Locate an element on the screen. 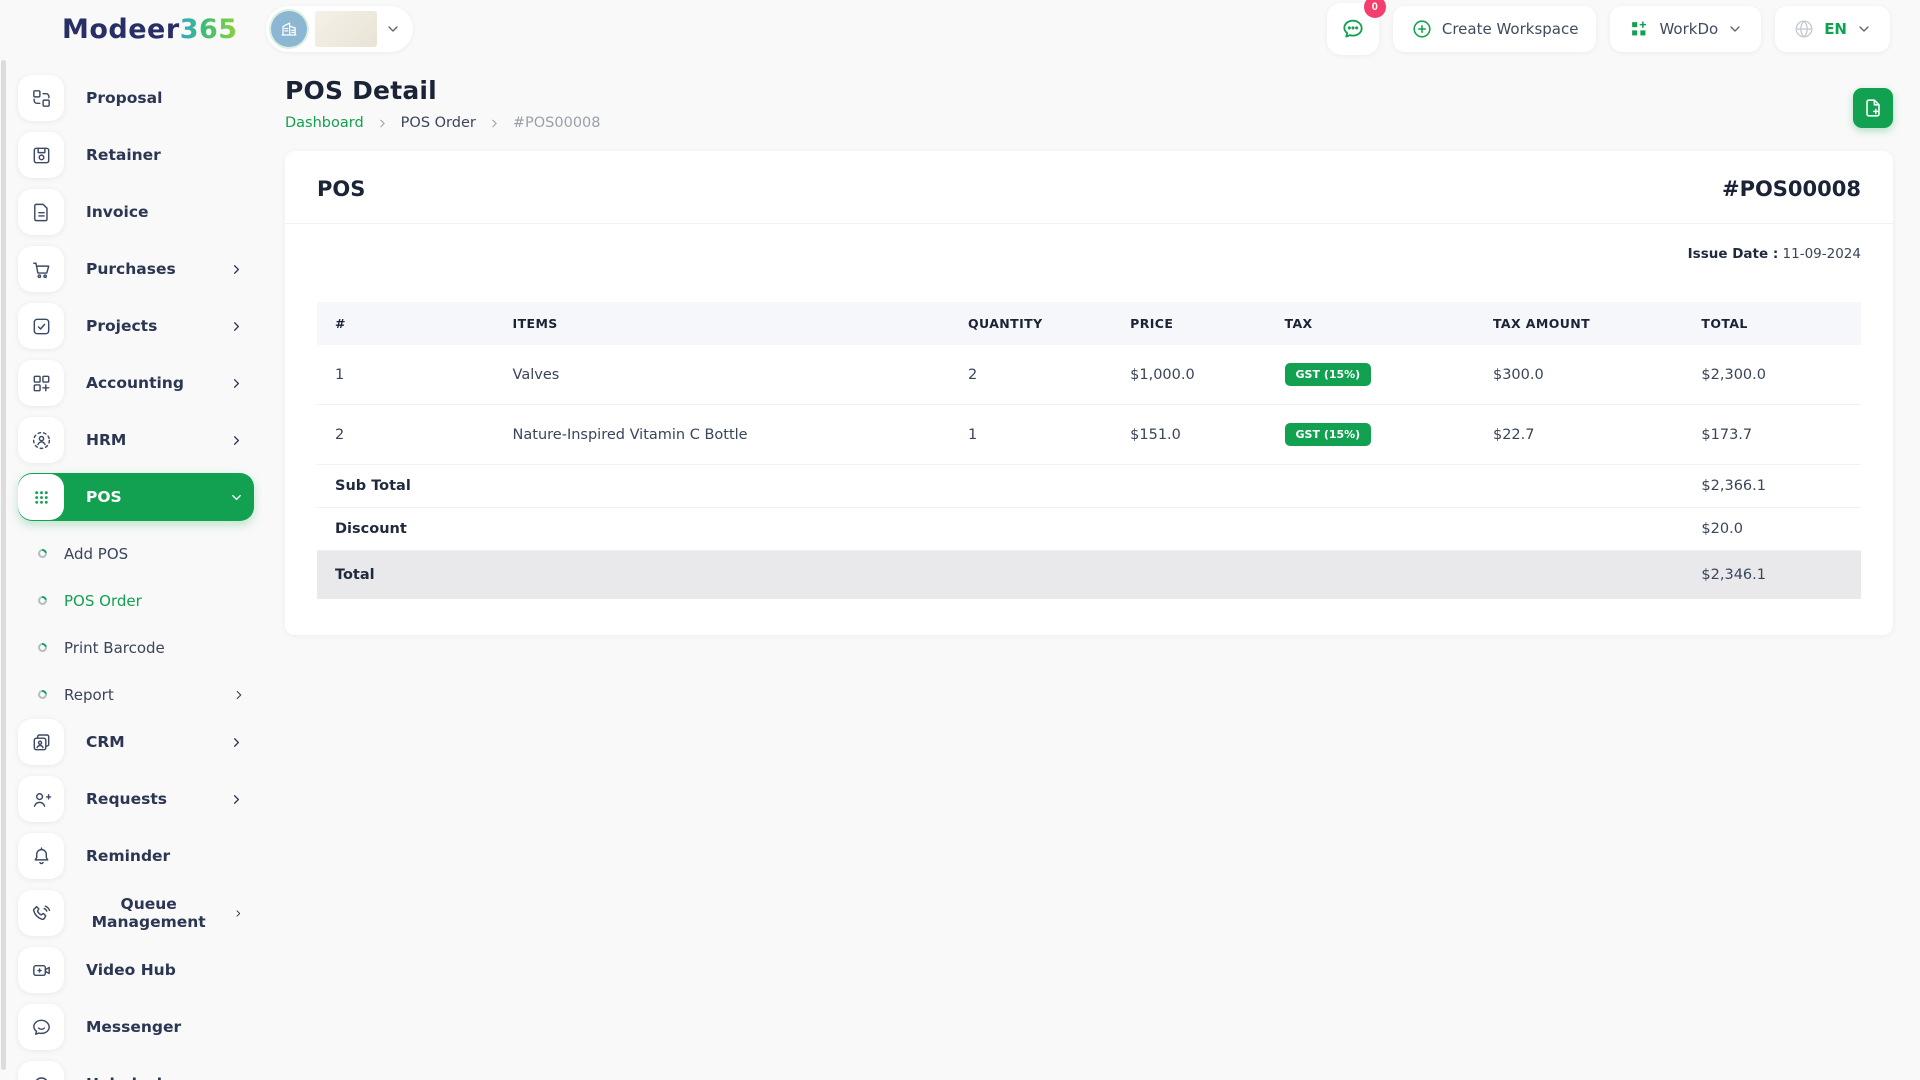 The image size is (1920, 1080). sidebar-item-label: Video Hub is located at coordinates (131, 970).